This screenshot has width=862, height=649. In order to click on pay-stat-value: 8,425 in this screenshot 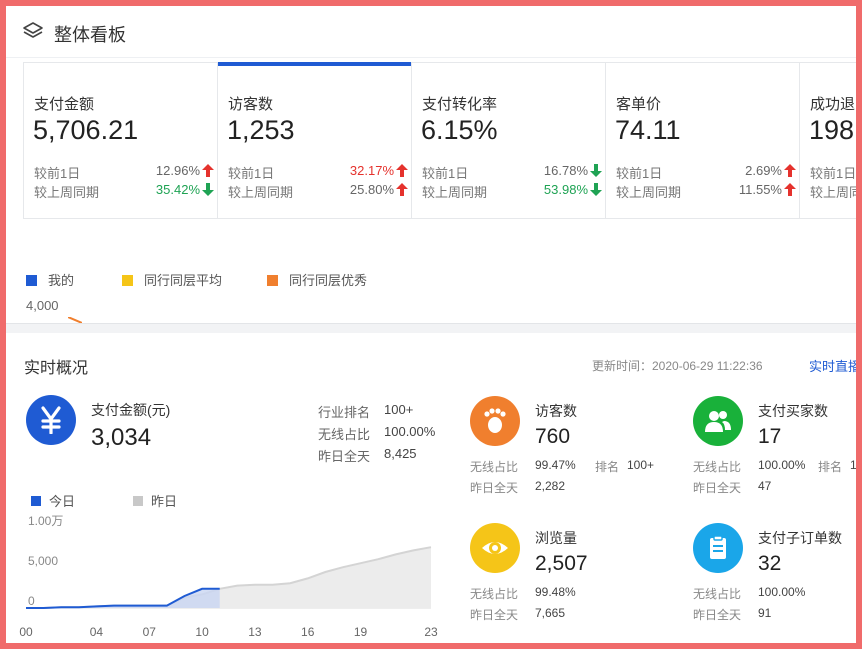, I will do `click(400, 453)`.